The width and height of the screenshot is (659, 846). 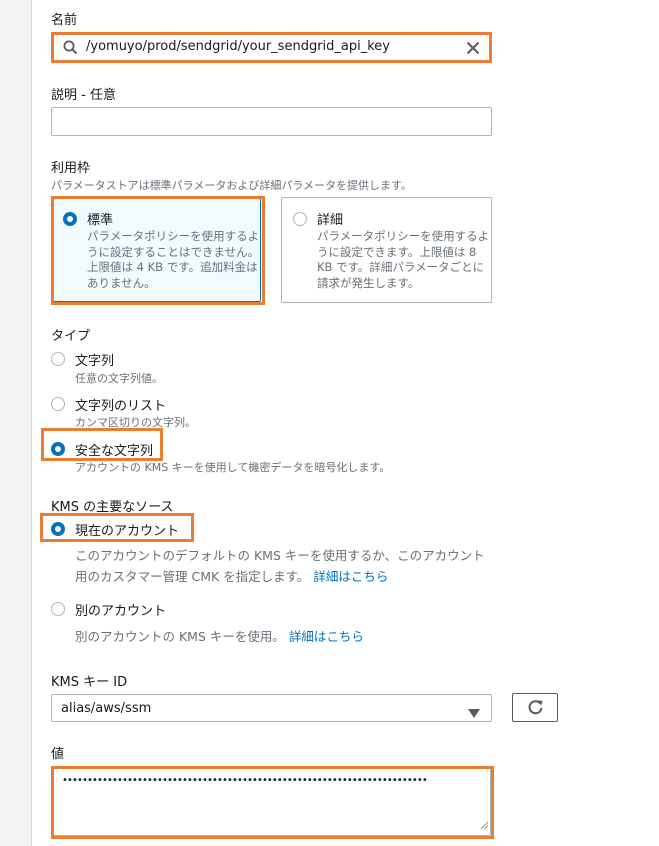 I want to click on description-input, so click(x=271, y=121).